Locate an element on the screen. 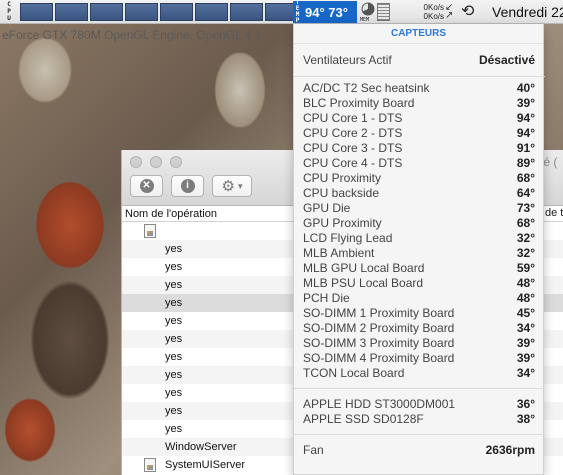 This screenshot has width=563, height=475. sensor-value: 45° is located at coordinates (525, 313).